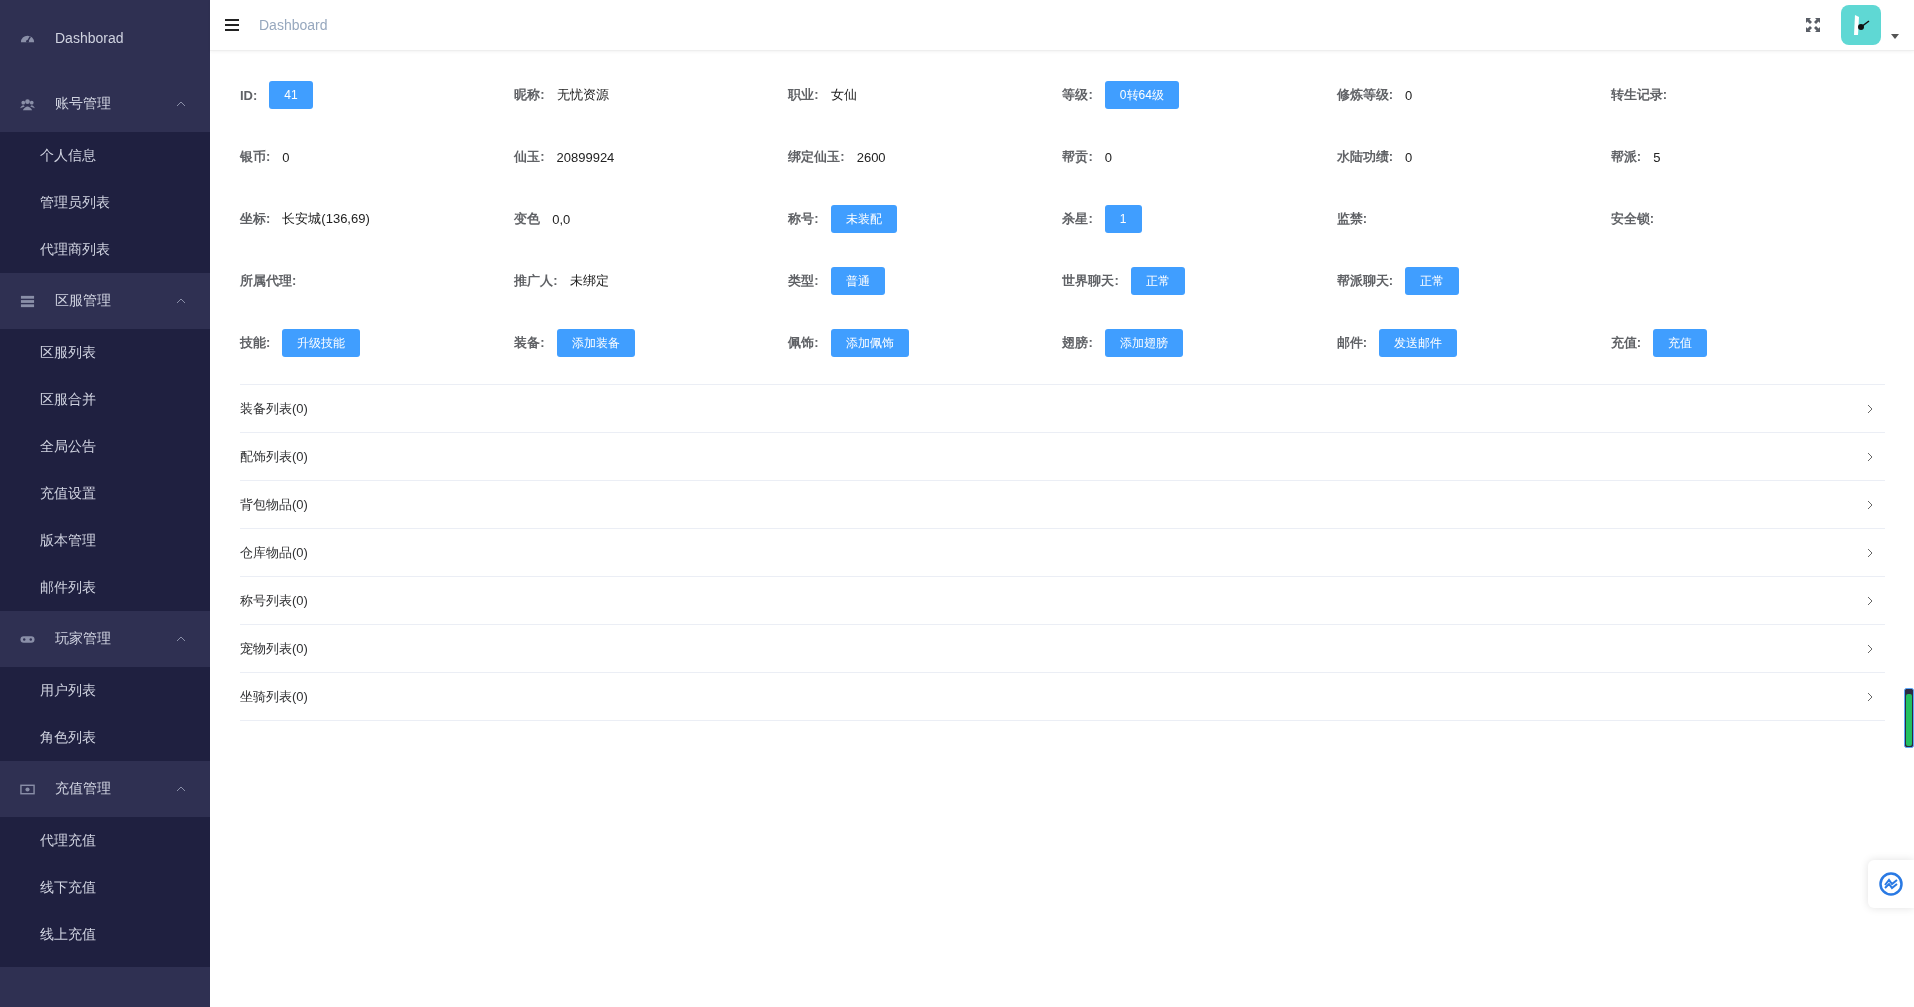 The width and height of the screenshot is (1914, 1007). Describe the element at coordinates (529, 157) in the screenshot. I see `field-label: 仙玉:` at that location.